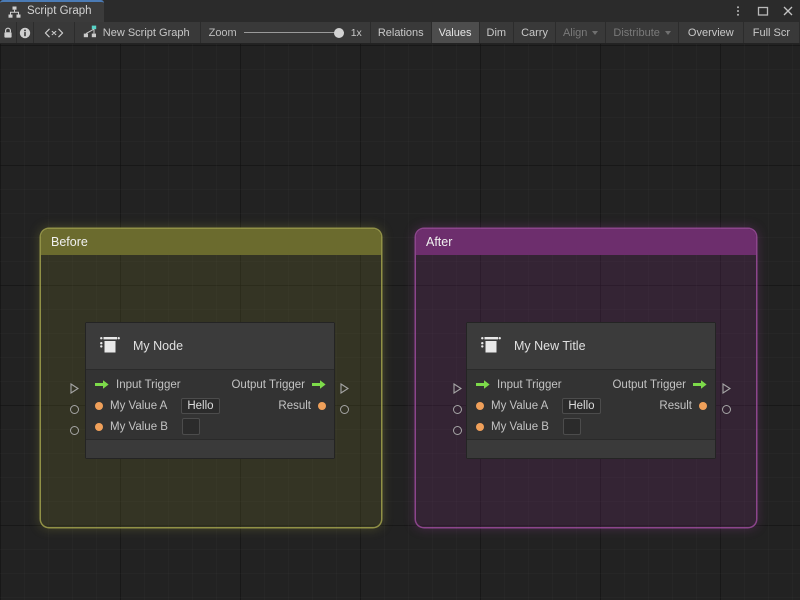  I want to click on window-controls, so click(763, 11).